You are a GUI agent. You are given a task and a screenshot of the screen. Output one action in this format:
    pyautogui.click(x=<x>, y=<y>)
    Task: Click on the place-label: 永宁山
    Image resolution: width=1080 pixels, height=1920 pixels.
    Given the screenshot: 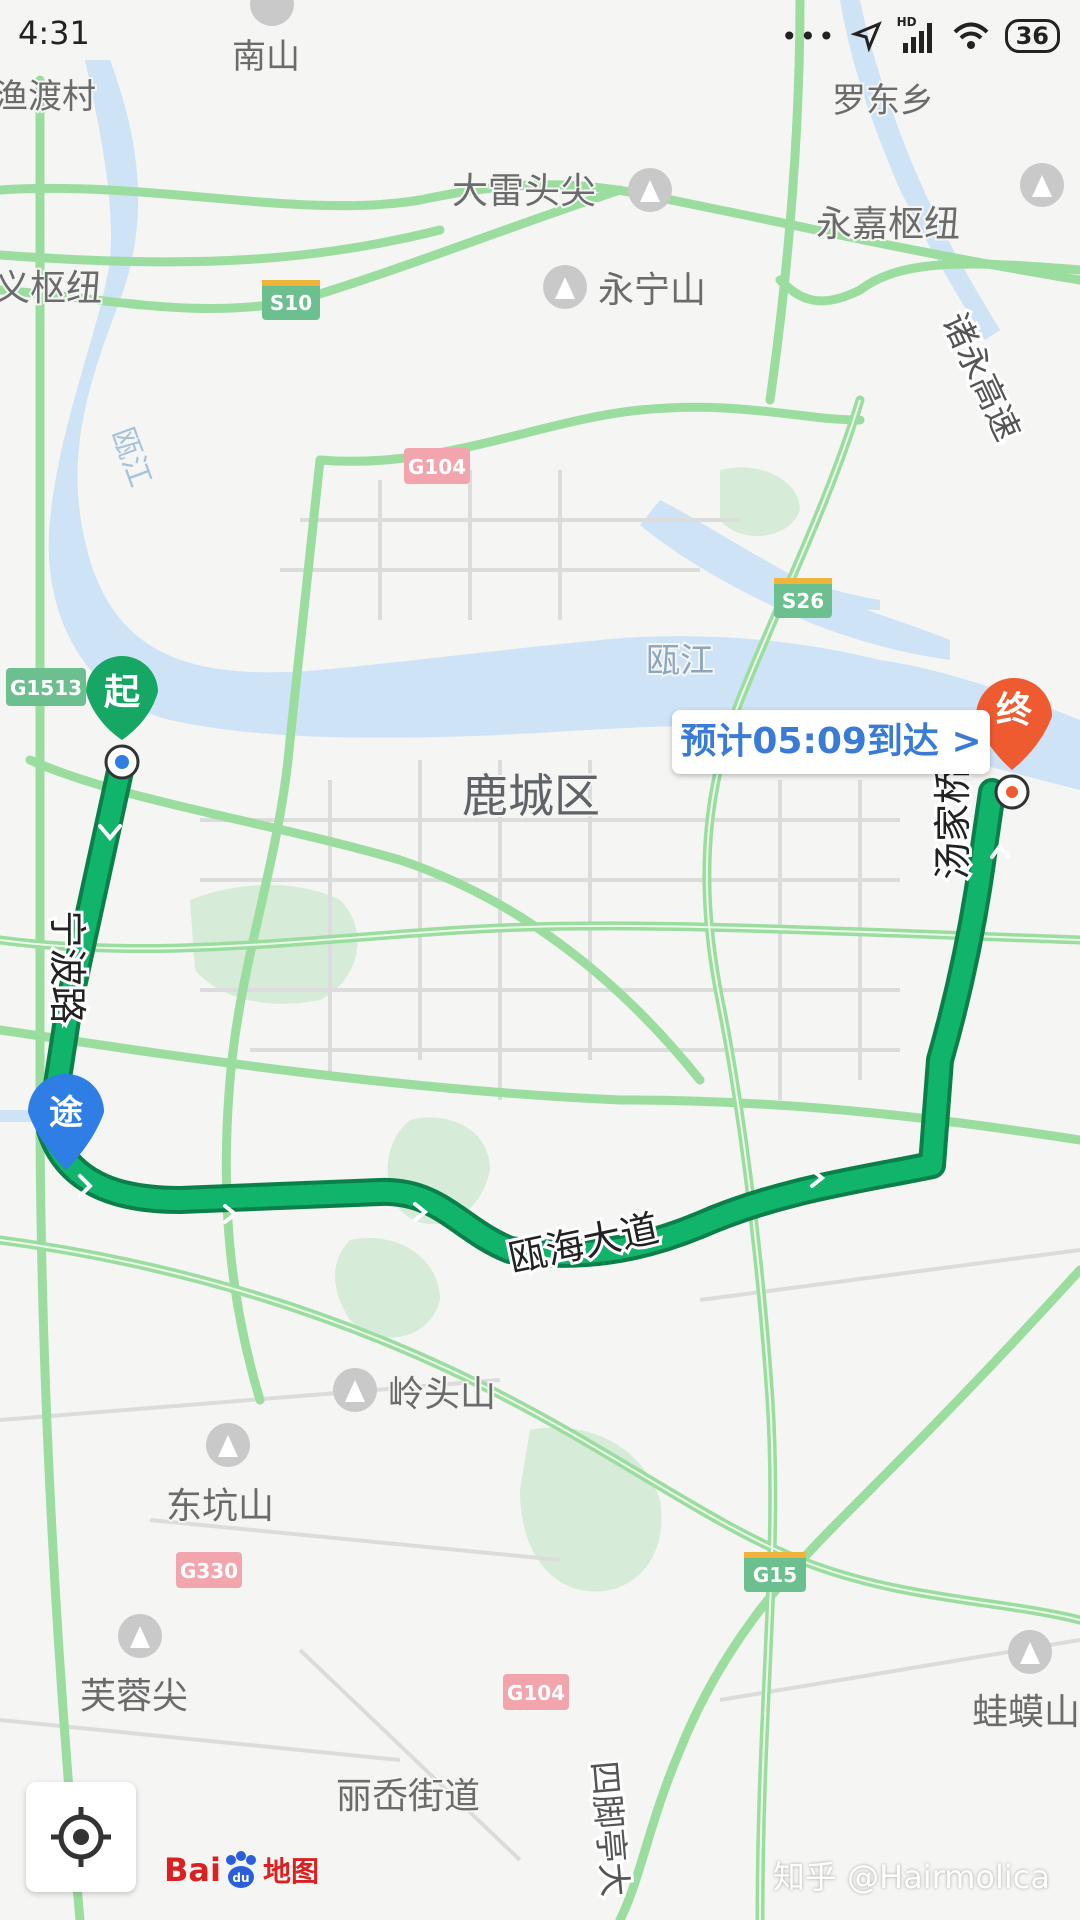 What is the action you would take?
    pyautogui.click(x=652, y=290)
    